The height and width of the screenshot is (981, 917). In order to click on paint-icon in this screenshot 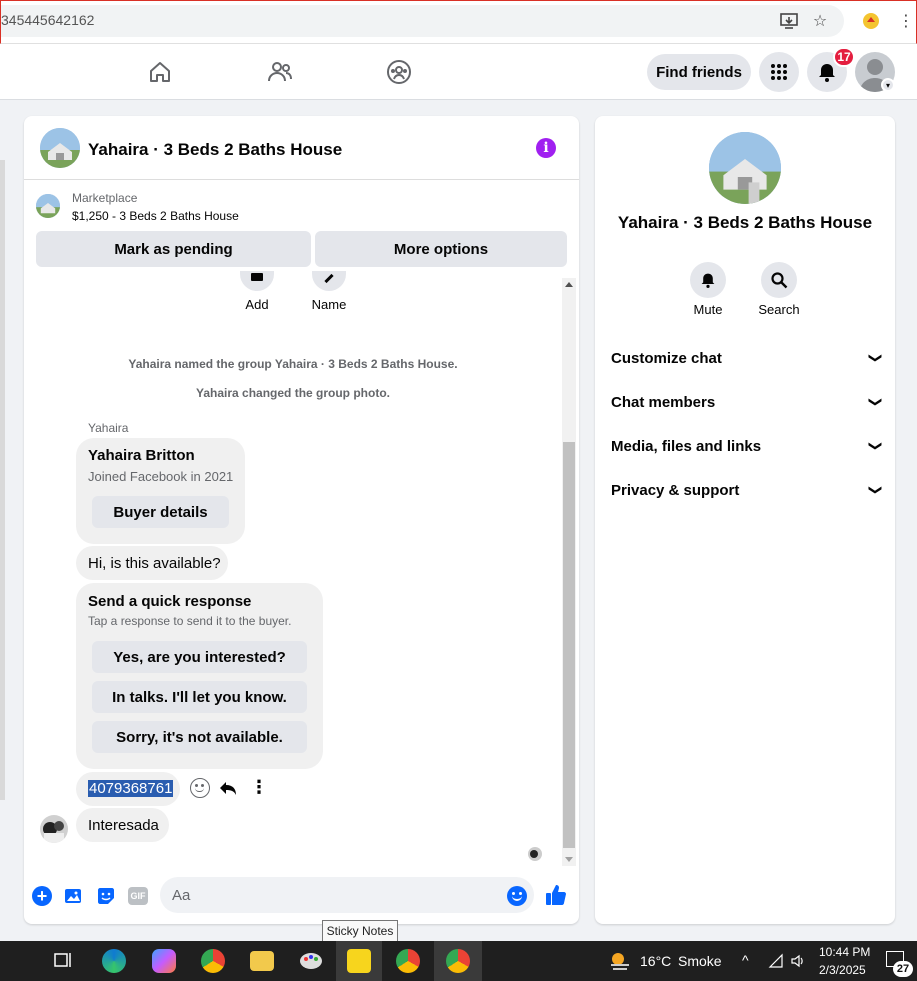, I will do `click(311, 961)`.